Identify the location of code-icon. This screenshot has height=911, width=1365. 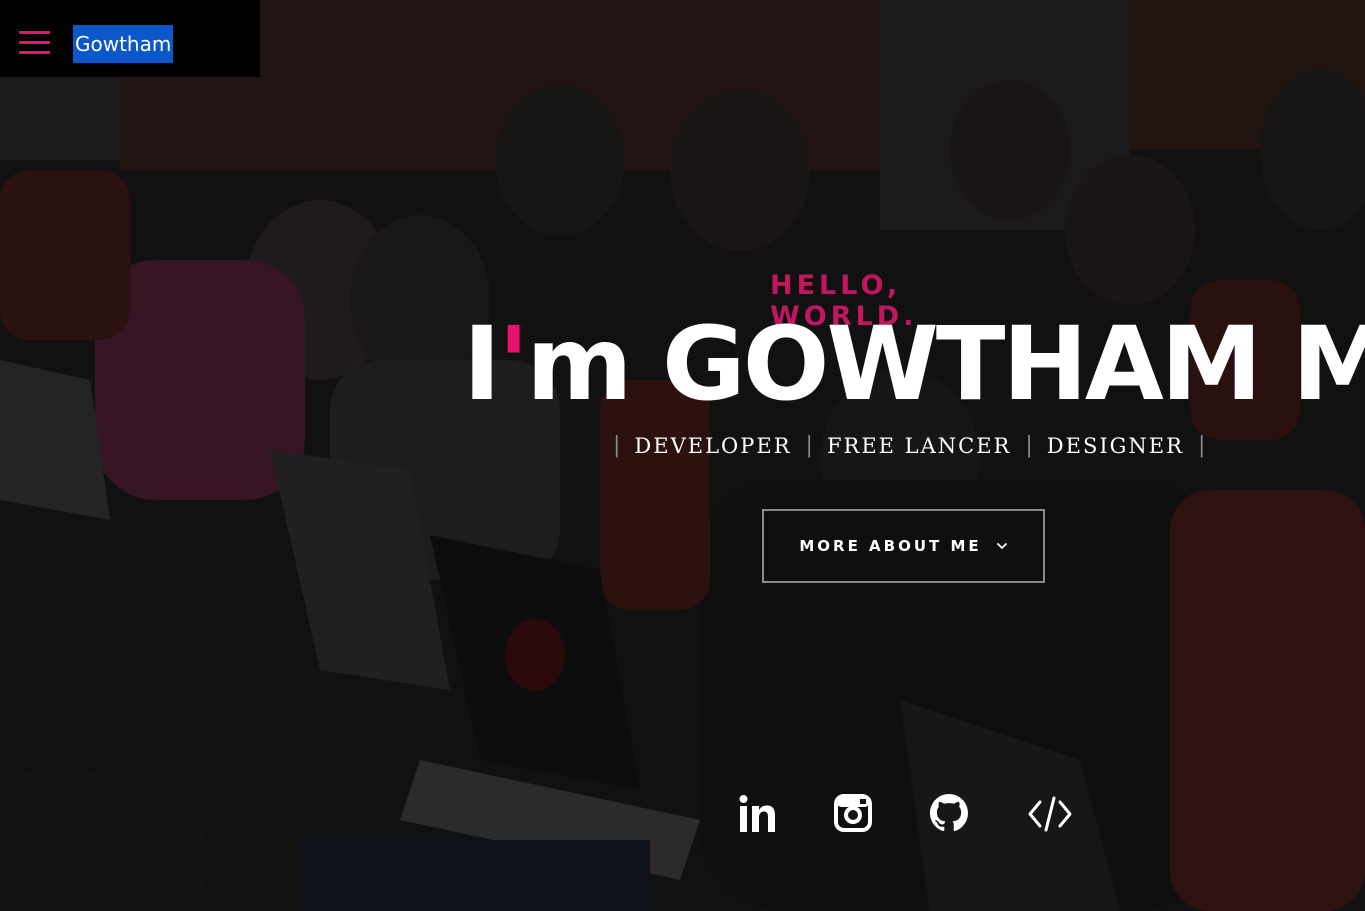
(1050, 814).